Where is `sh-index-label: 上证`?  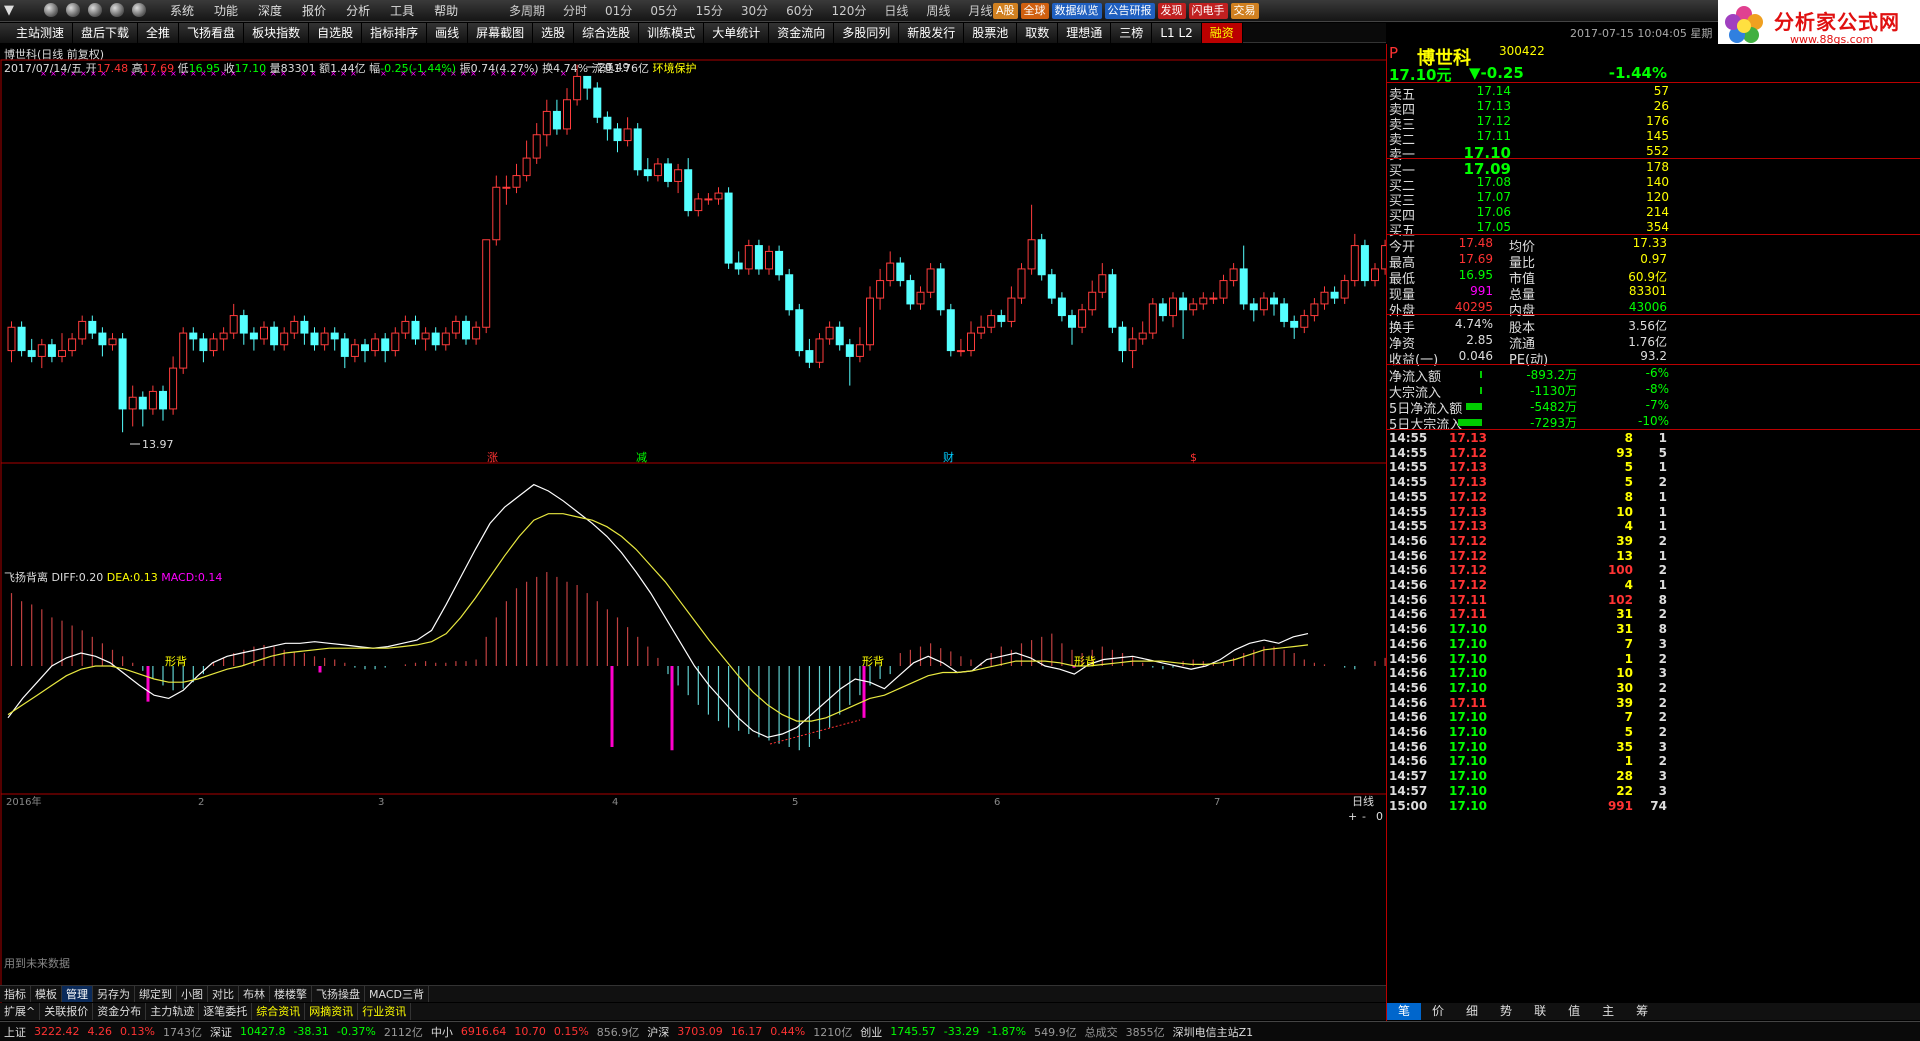 sh-index-label: 上证 is located at coordinates (15, 1032).